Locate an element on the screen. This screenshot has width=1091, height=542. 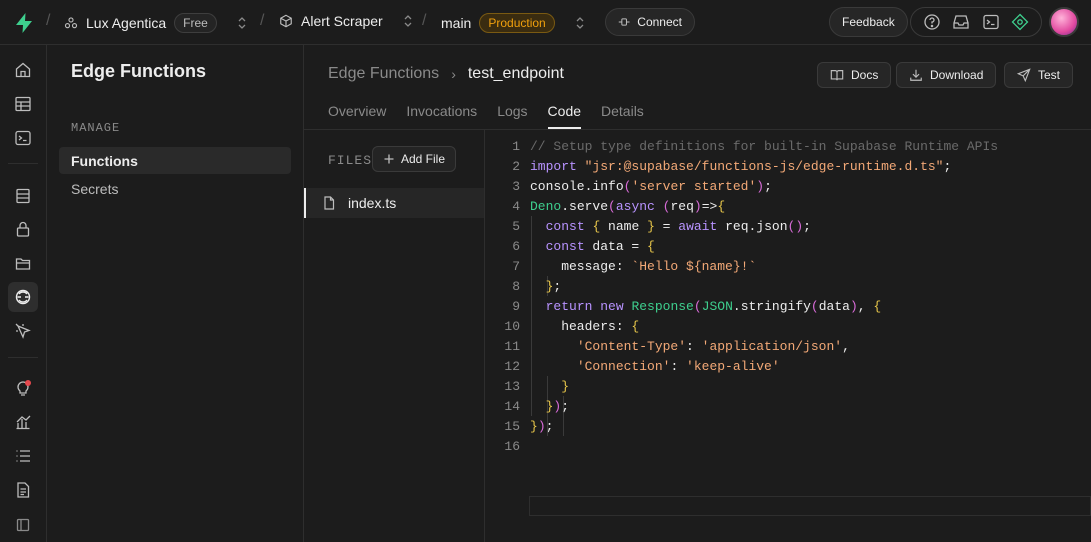
terminal-icon is located at coordinates (991, 22).